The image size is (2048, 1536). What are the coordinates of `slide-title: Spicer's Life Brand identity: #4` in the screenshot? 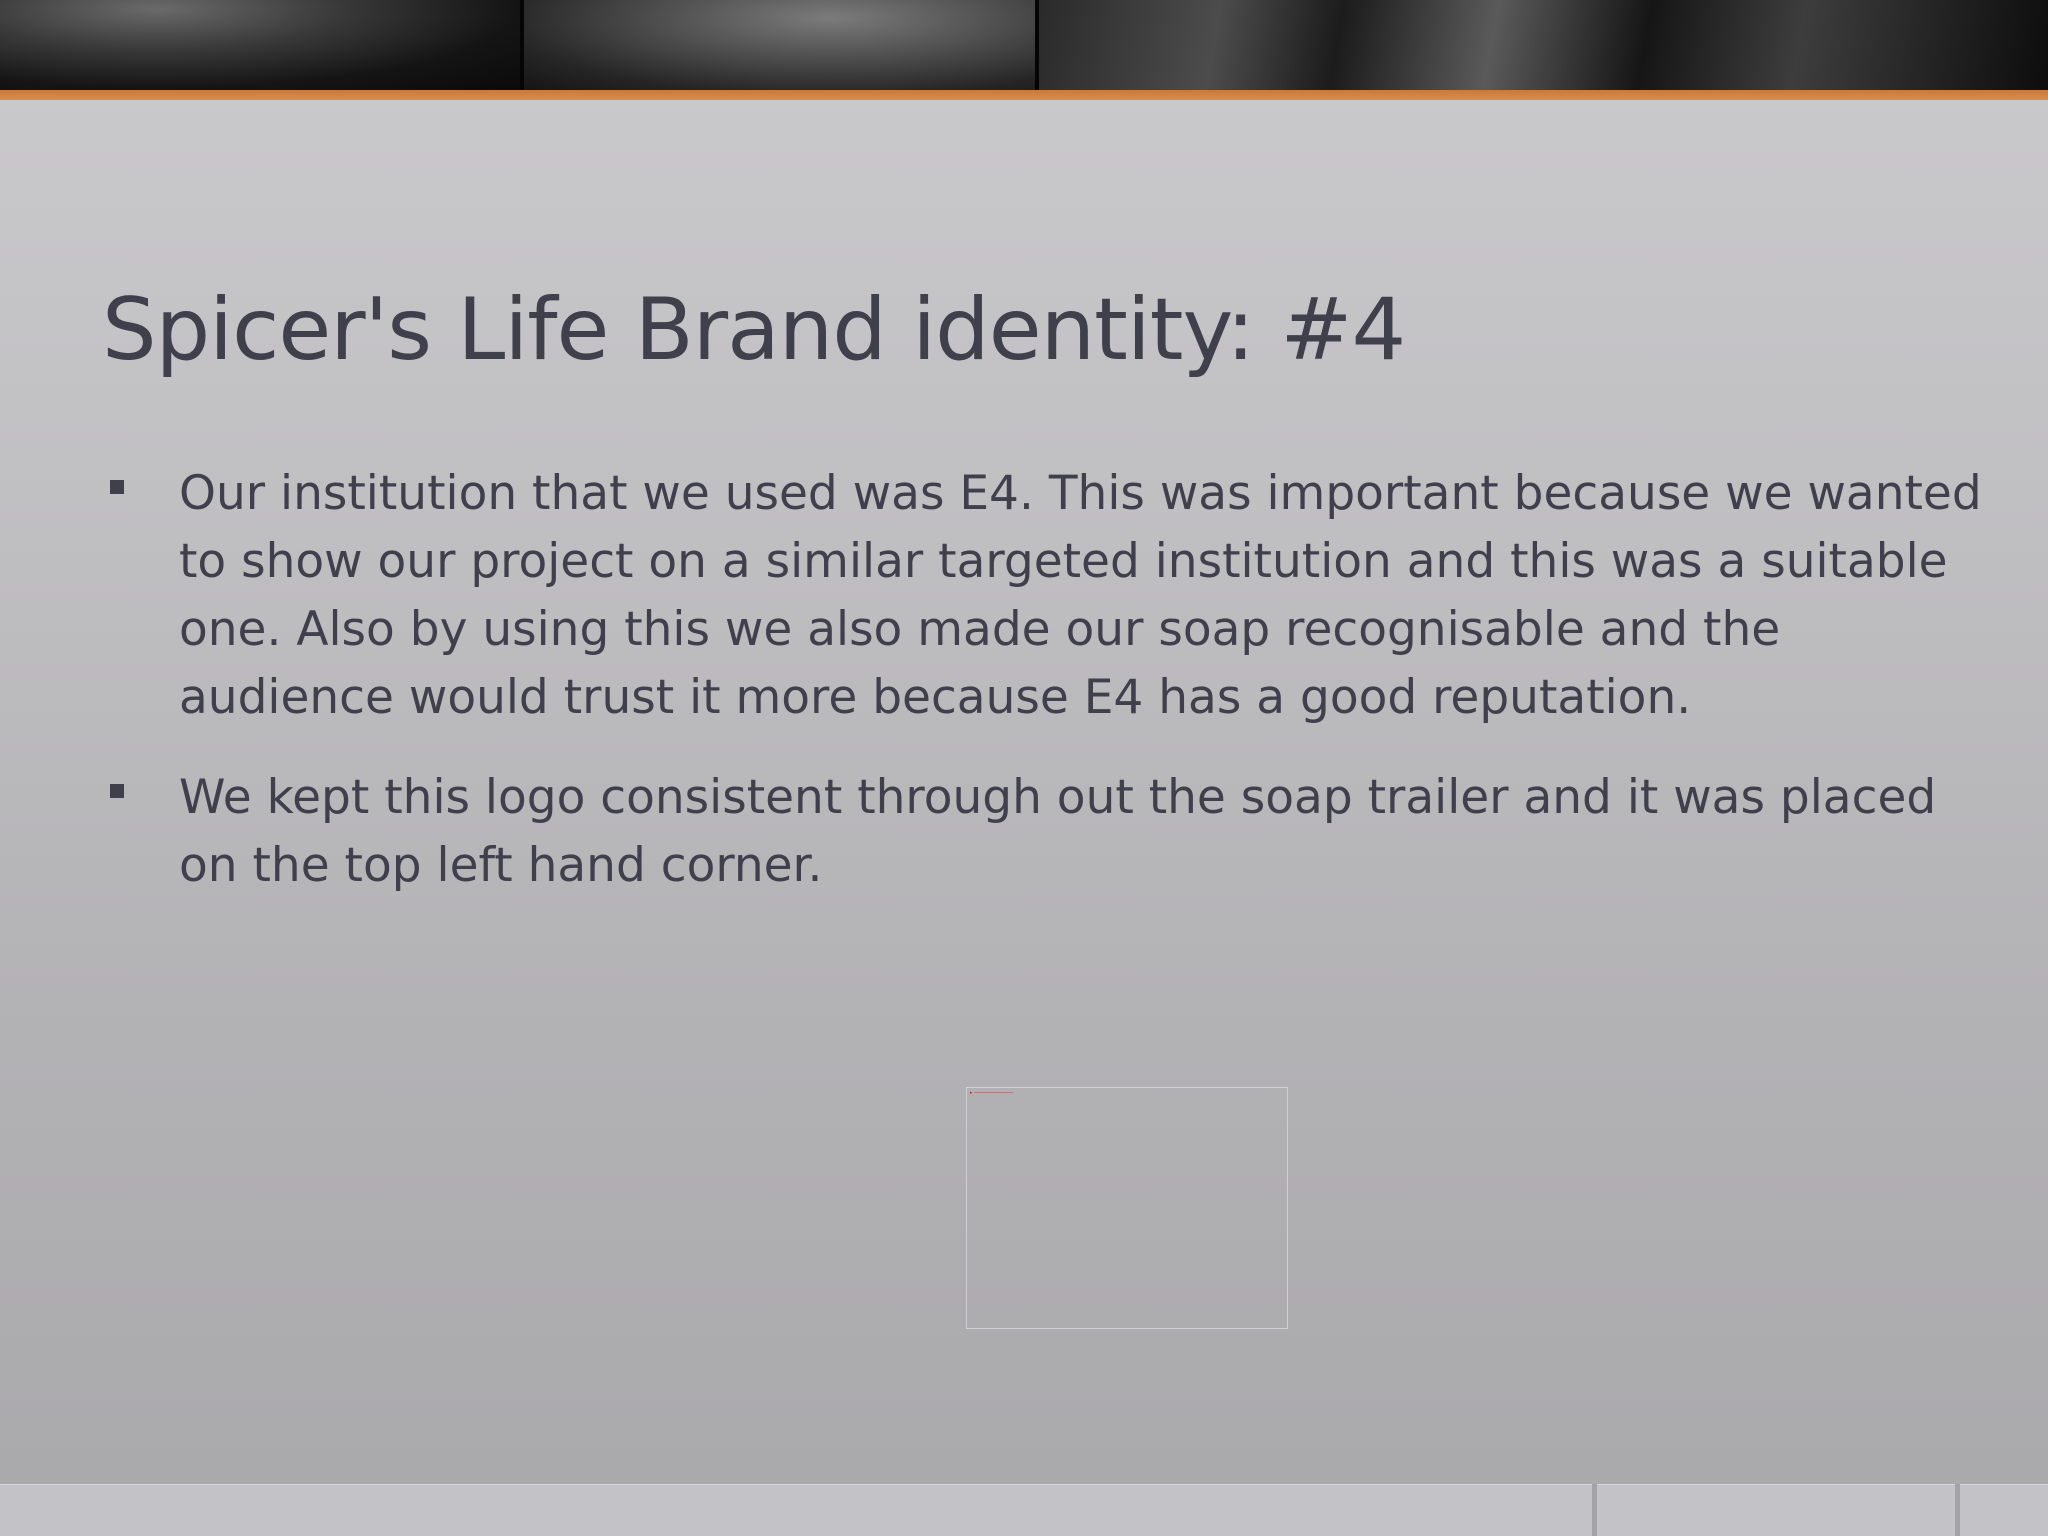 It's located at (754, 330).